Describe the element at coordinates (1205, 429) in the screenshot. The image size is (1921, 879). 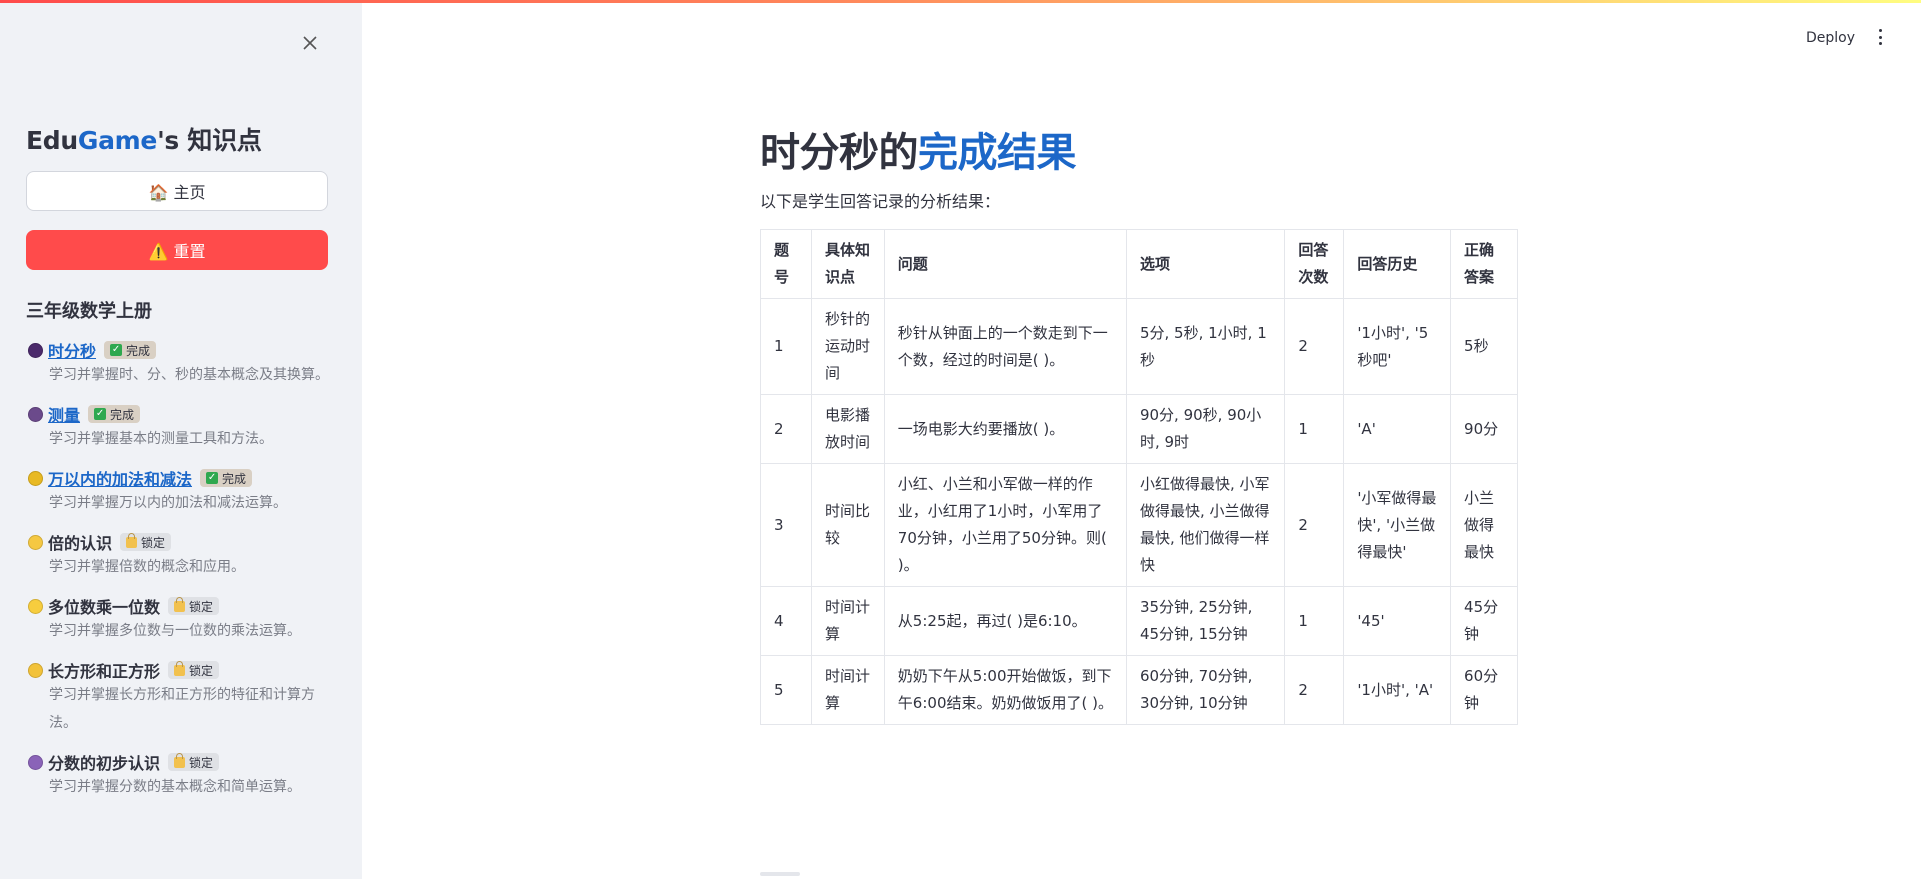
I see `table-cell: 90分, 90秒, 90小时, 9时` at that location.